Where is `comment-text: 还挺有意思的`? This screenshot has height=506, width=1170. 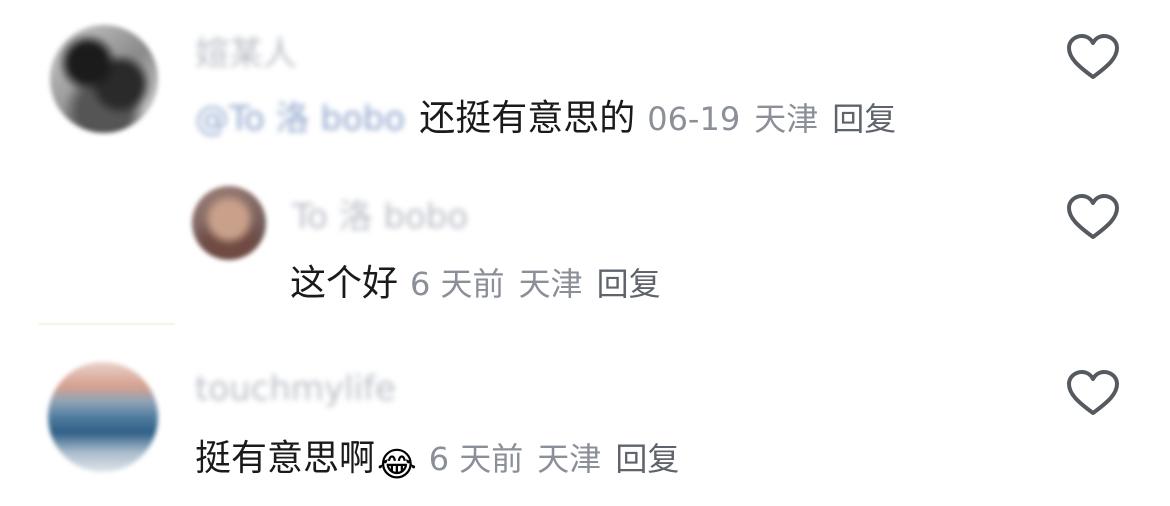
comment-text: 还挺有意思的 is located at coordinates (527, 118).